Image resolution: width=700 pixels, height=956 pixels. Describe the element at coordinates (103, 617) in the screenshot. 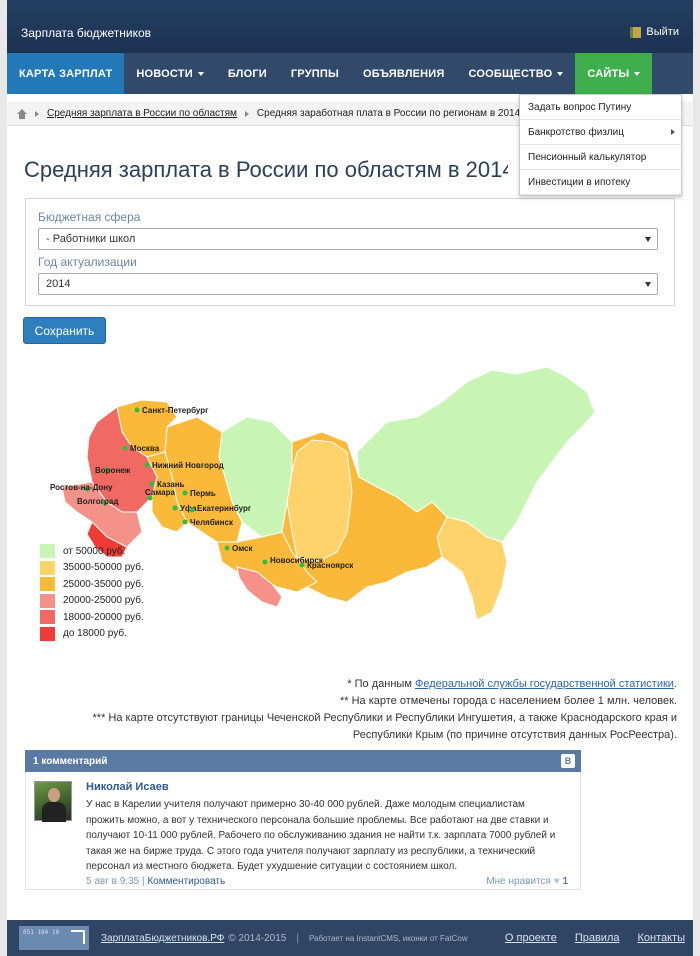

I see `legend-label: 18000-20000 руб.` at that location.